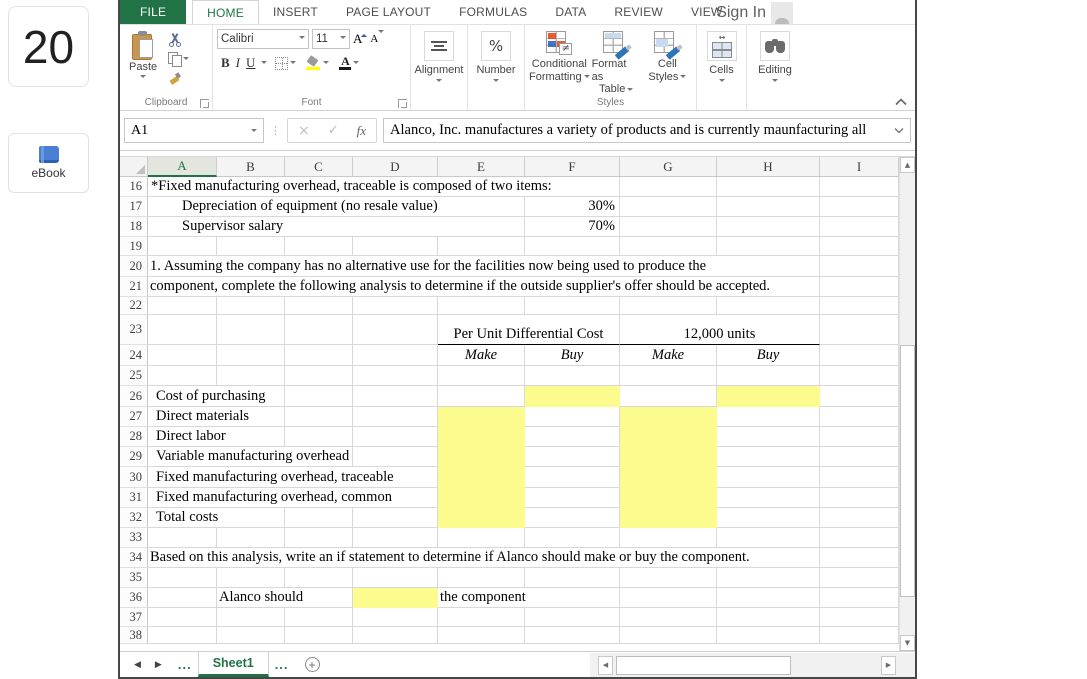  What do you see at coordinates (134, 376) in the screenshot?
I see `row-header-25: 25` at bounding box center [134, 376].